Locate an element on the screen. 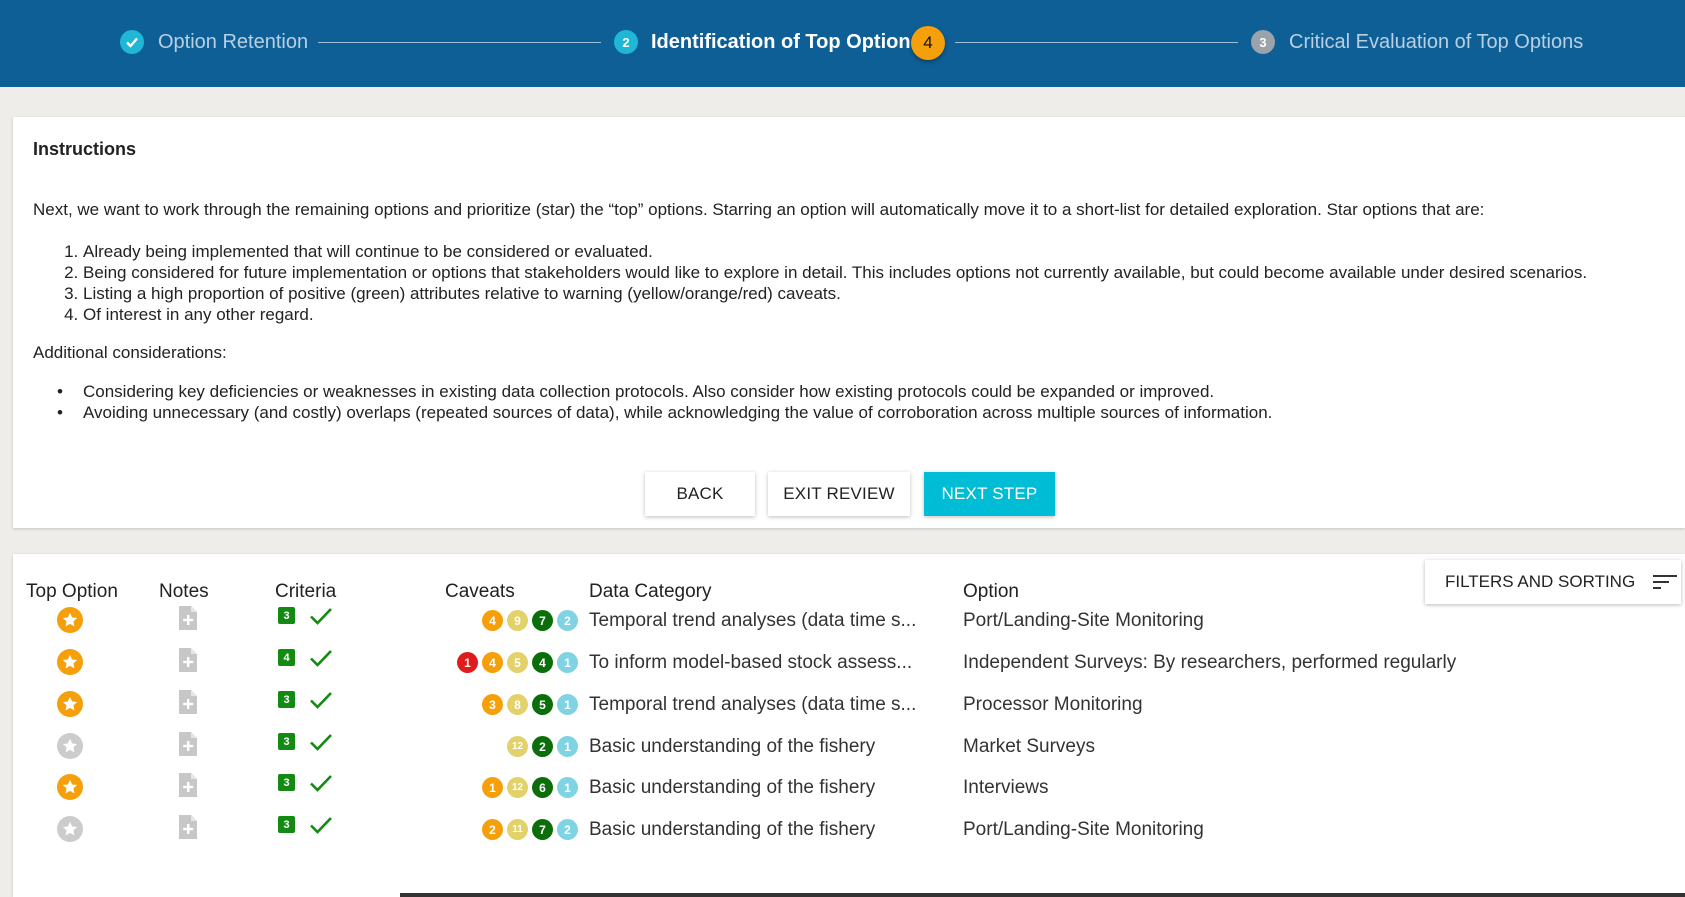  next-step-button: NEXT STEP is located at coordinates (989, 494).